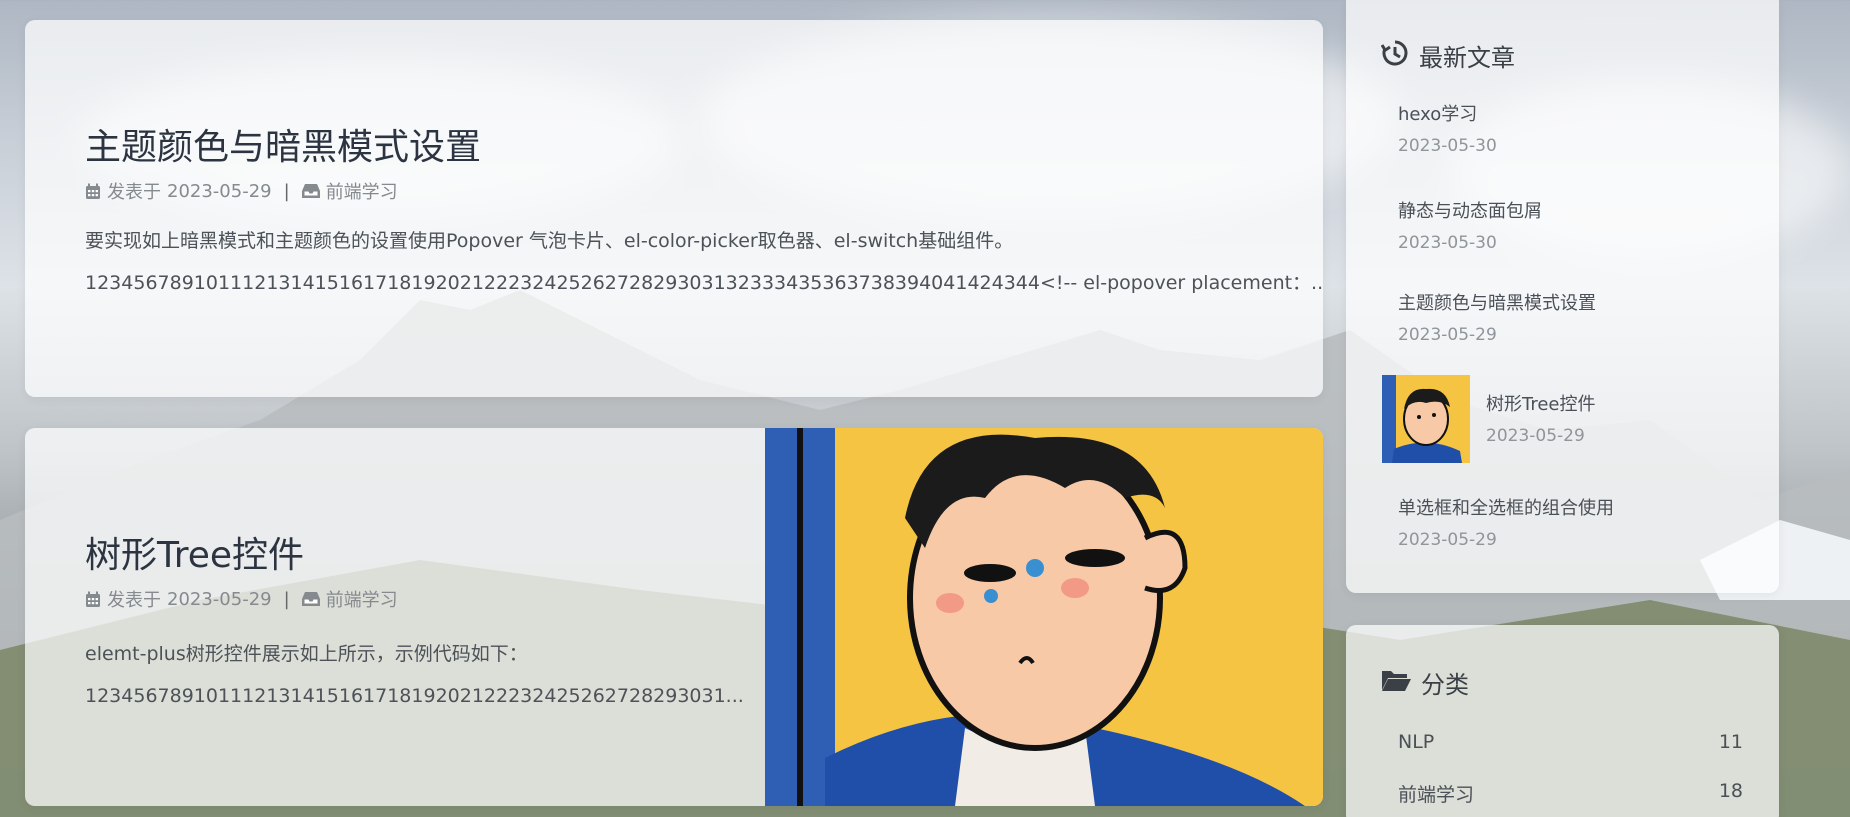 The image size is (1850, 817). What do you see at coordinates (1436, 793) in the screenshot?
I see `category-name: 前端学习` at bounding box center [1436, 793].